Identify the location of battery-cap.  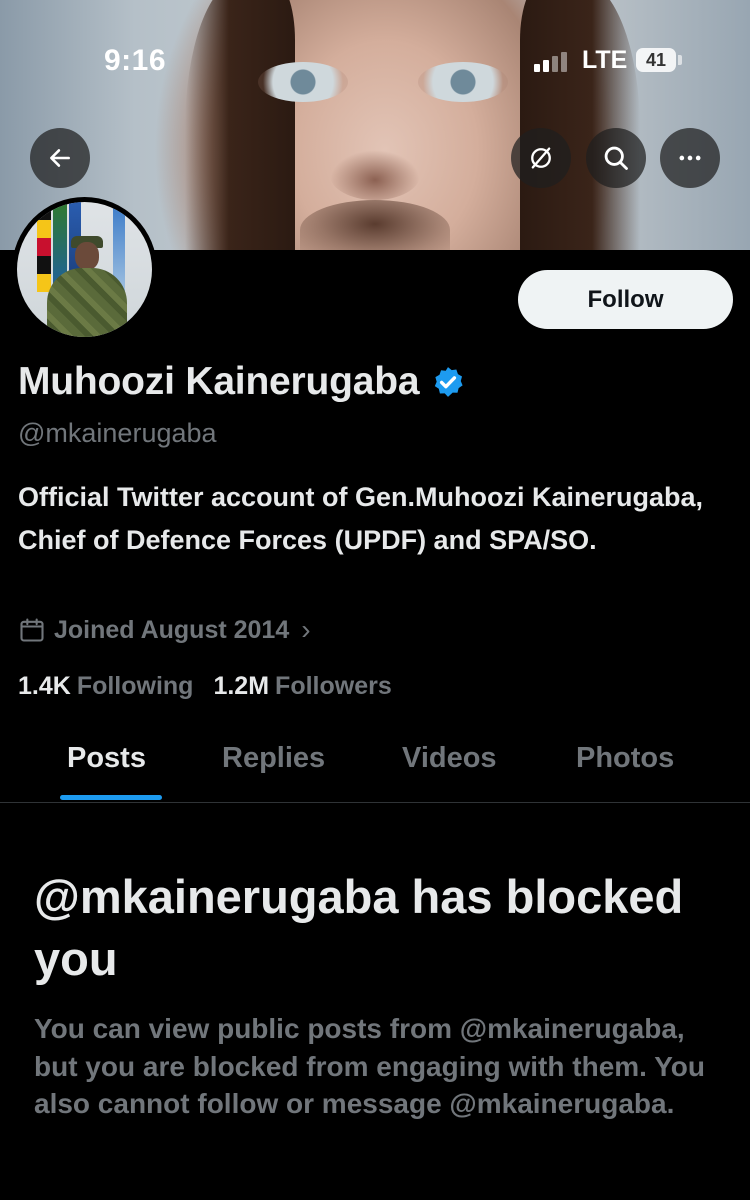
(680, 60).